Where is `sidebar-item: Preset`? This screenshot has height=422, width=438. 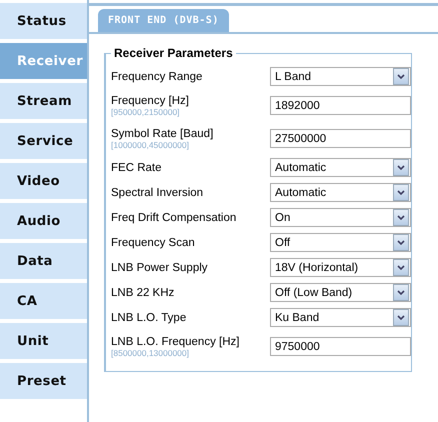 sidebar-item: Preset is located at coordinates (43, 381).